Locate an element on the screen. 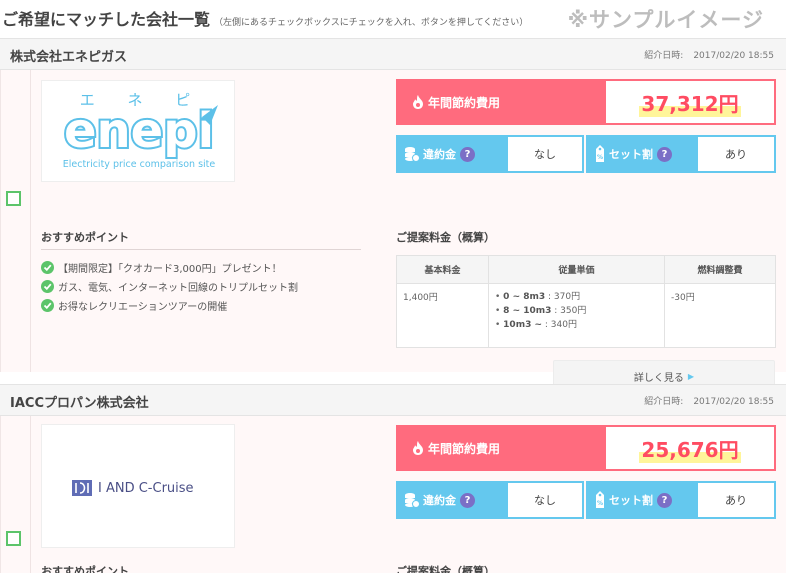 The height and width of the screenshot is (573, 786). sample-image-label: ※サンプルイメージ is located at coordinates (665, 20).